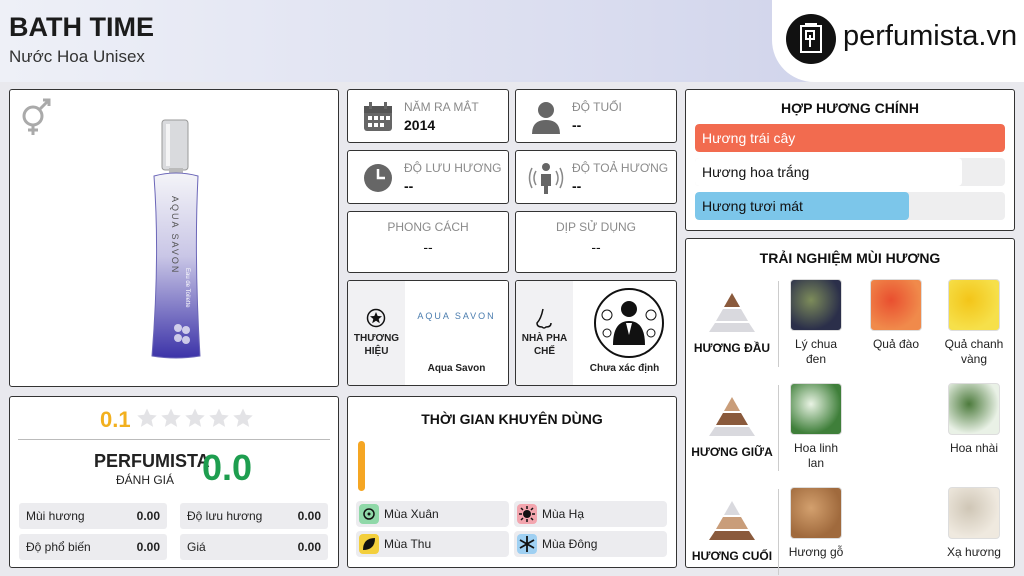 The height and width of the screenshot is (576, 1024). Describe the element at coordinates (428, 247) in the screenshot. I see `style-value: --` at that location.